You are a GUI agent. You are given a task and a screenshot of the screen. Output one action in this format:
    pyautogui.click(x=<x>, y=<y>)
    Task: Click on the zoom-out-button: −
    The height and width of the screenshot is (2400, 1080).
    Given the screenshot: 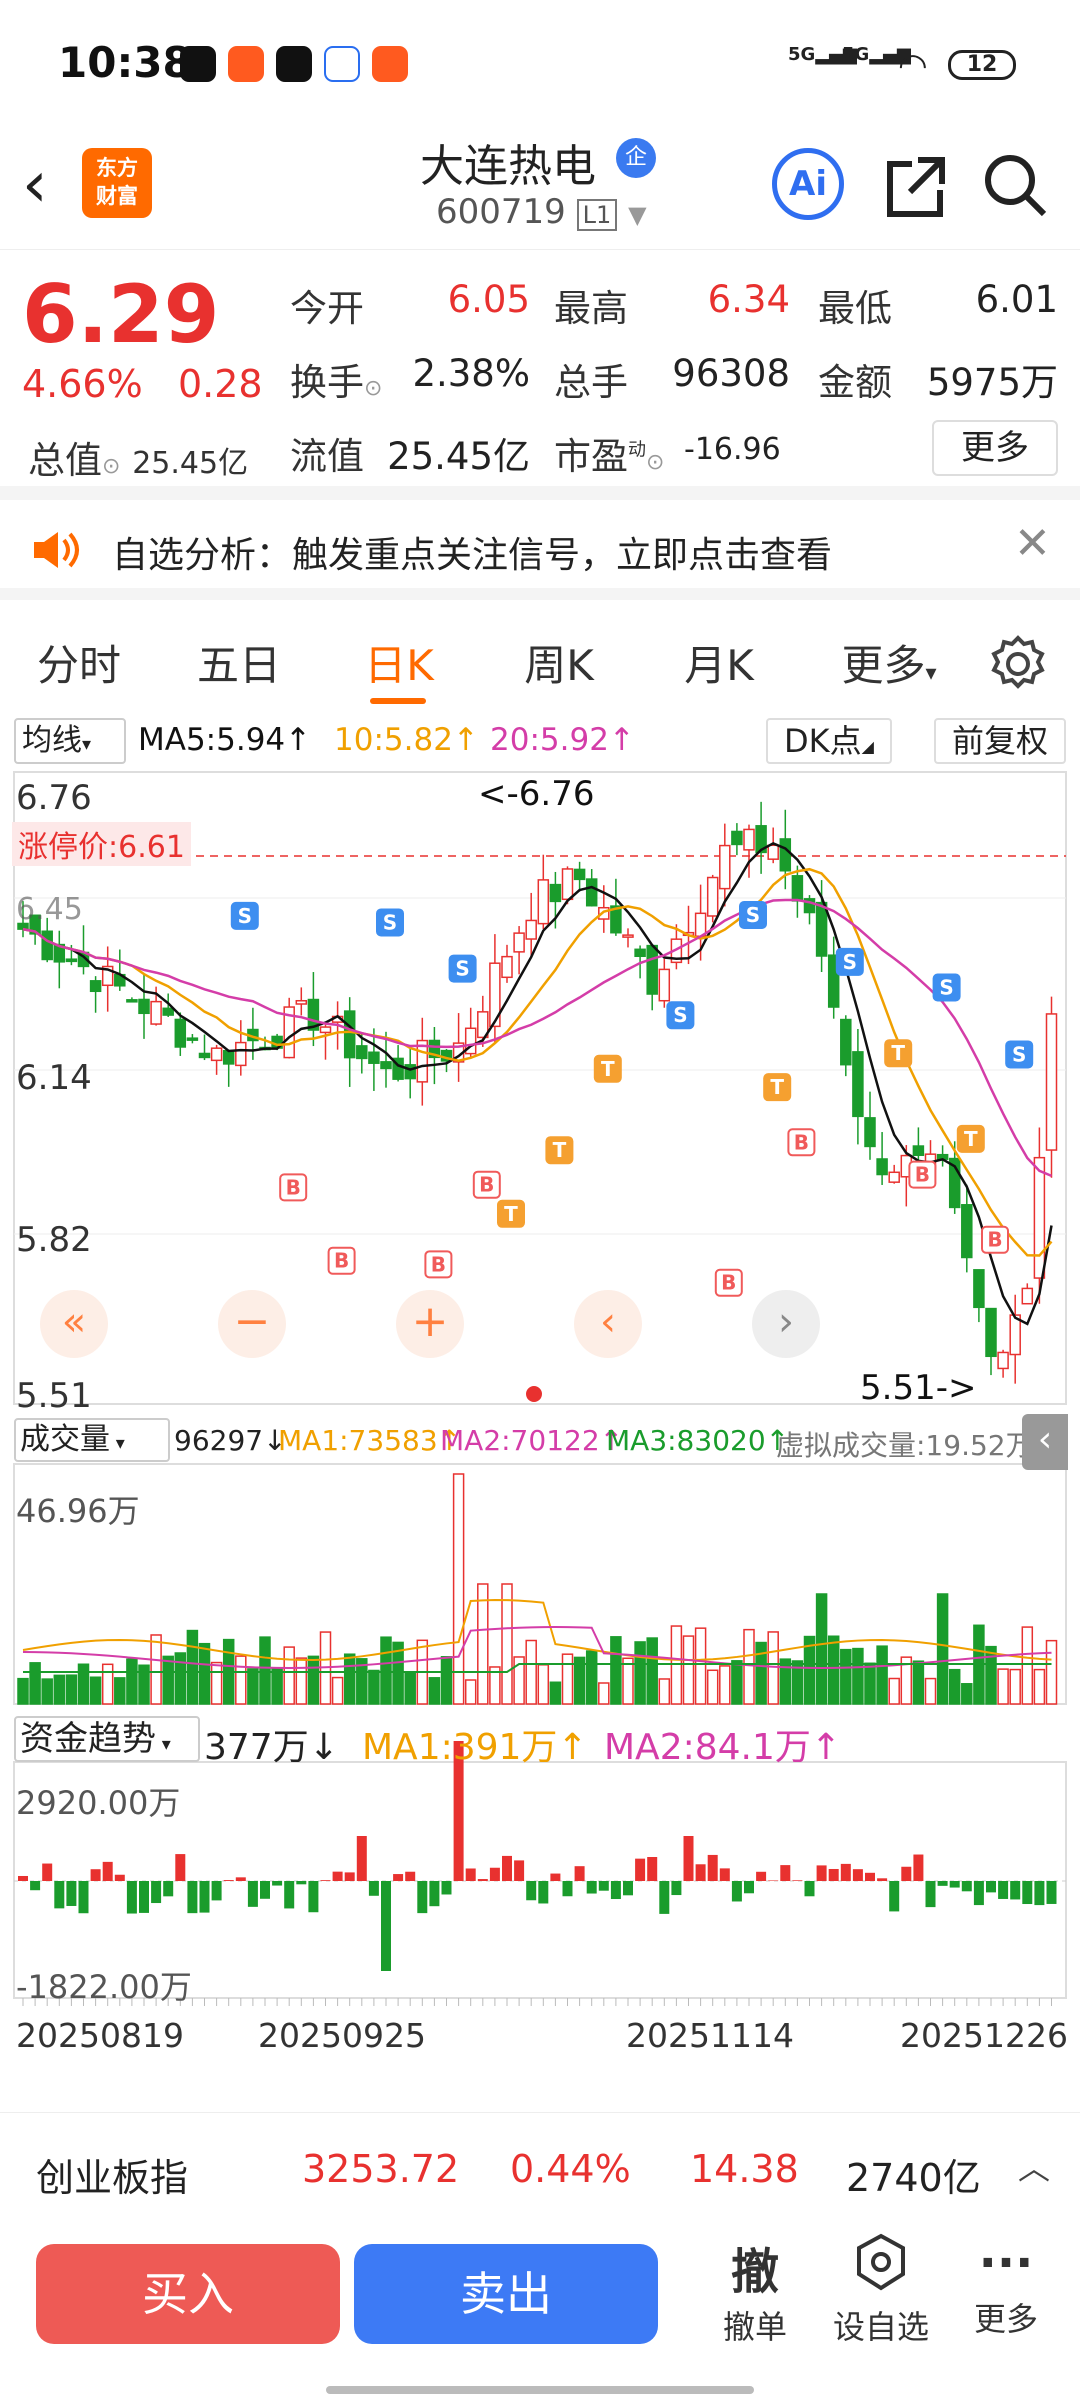 What is the action you would take?
    pyautogui.click(x=252, y=1324)
    